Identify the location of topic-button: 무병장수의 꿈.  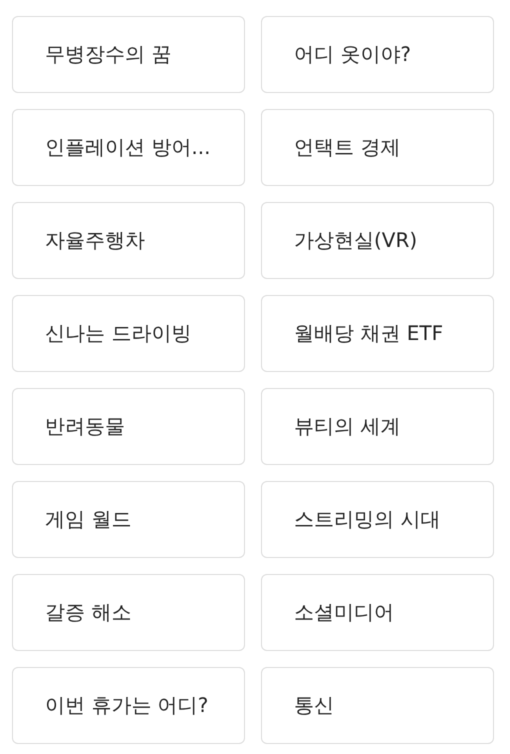
(128, 54).